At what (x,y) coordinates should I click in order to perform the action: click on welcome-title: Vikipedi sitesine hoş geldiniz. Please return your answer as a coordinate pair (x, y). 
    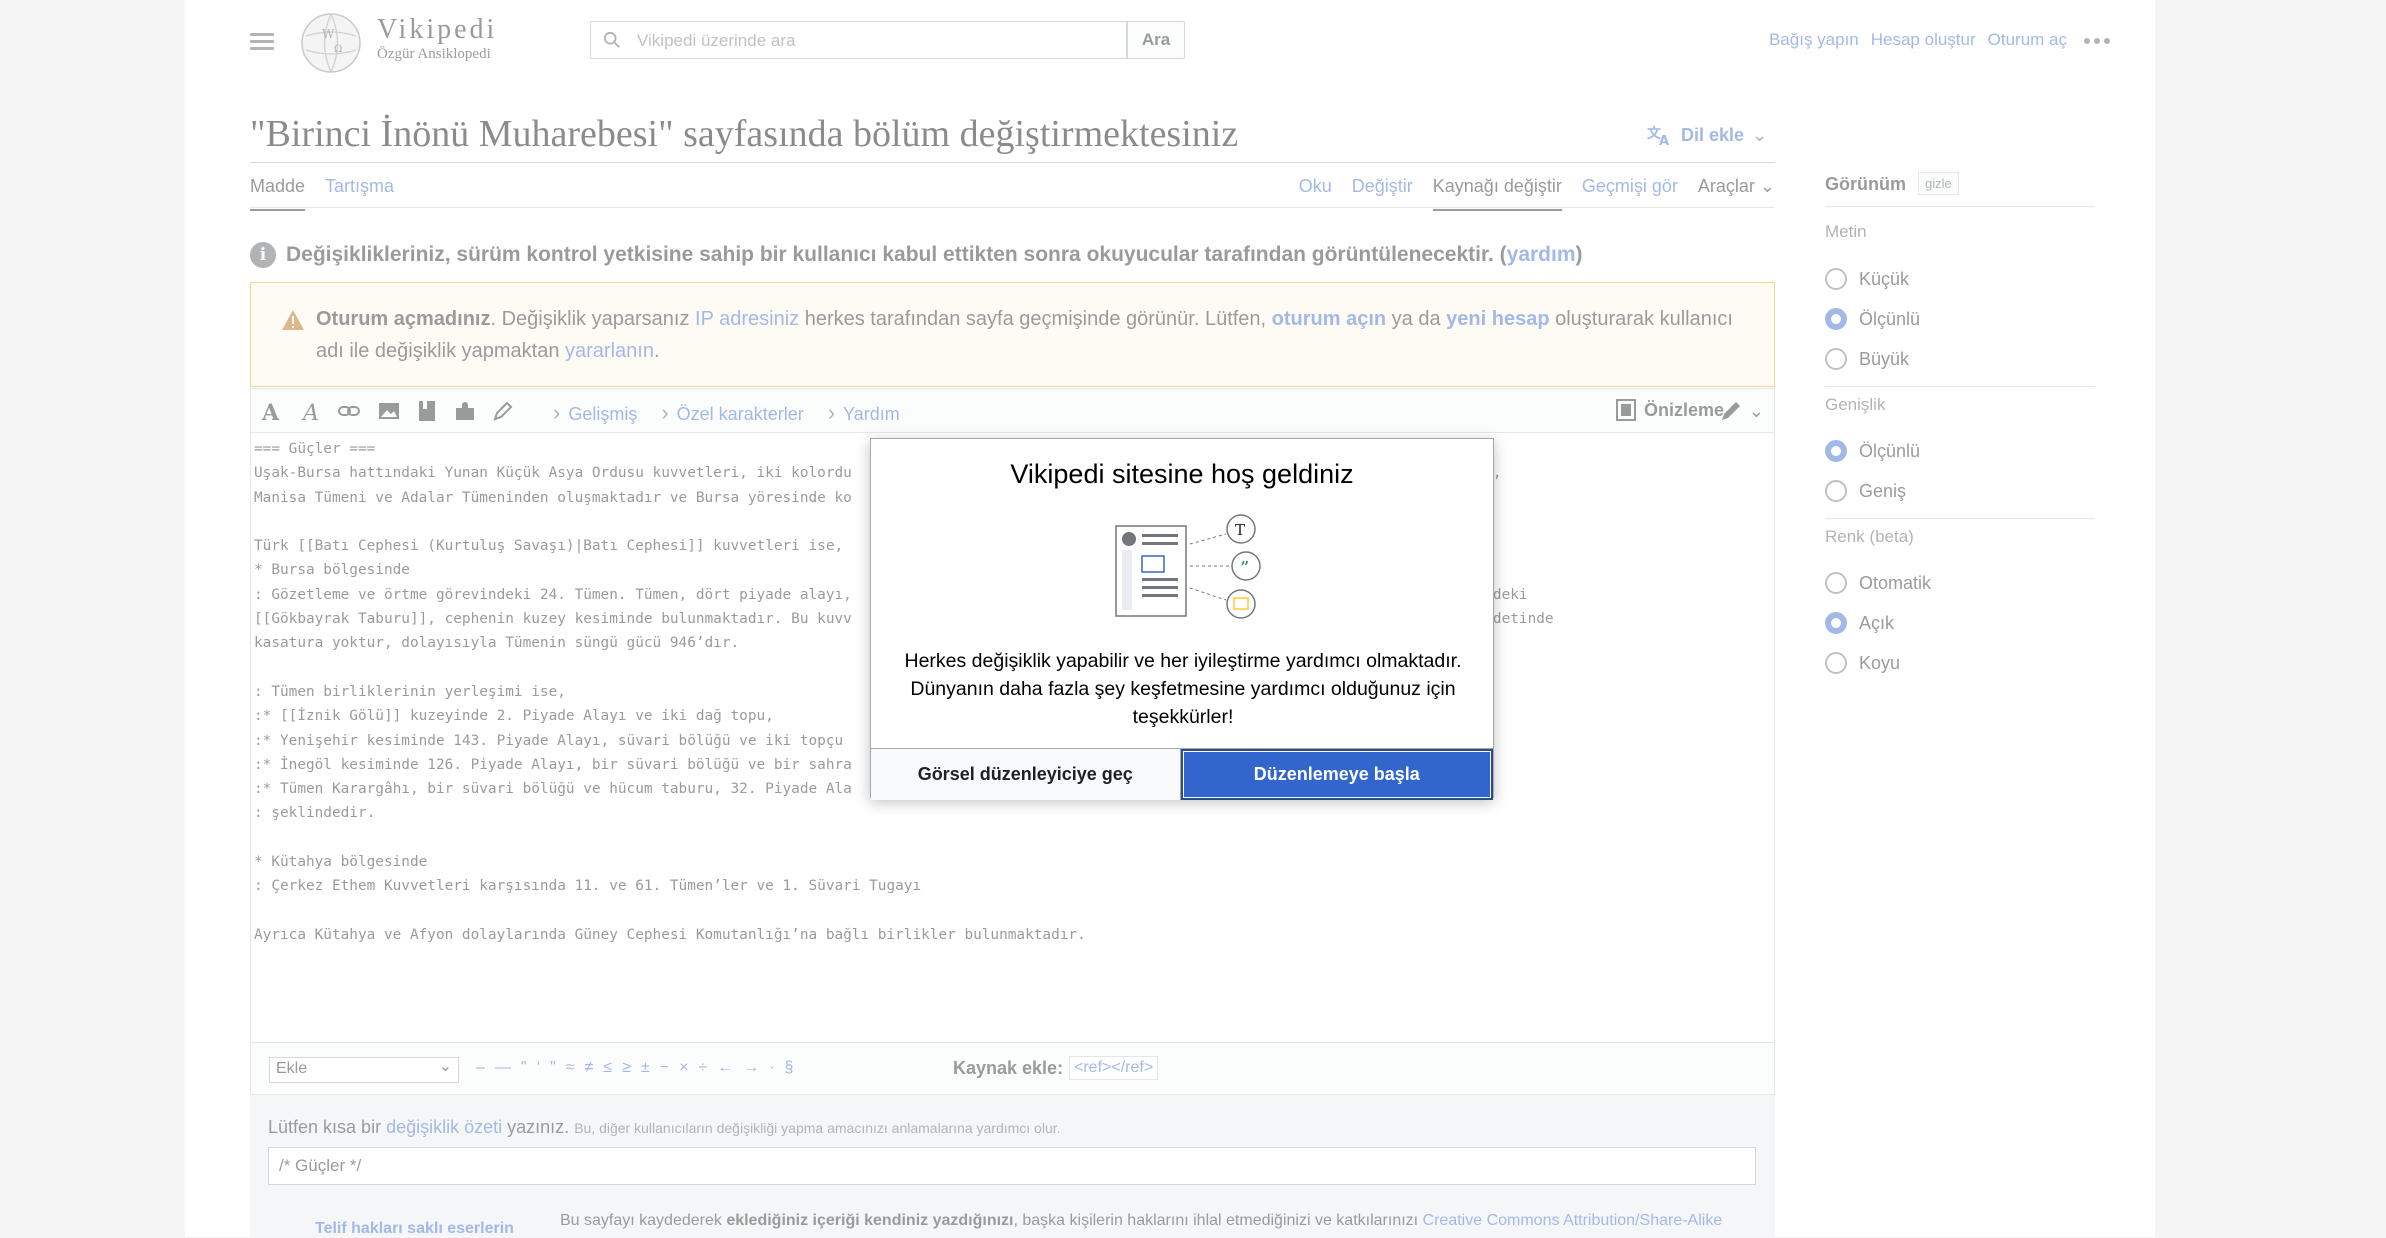
    Looking at the image, I should click on (1182, 474).